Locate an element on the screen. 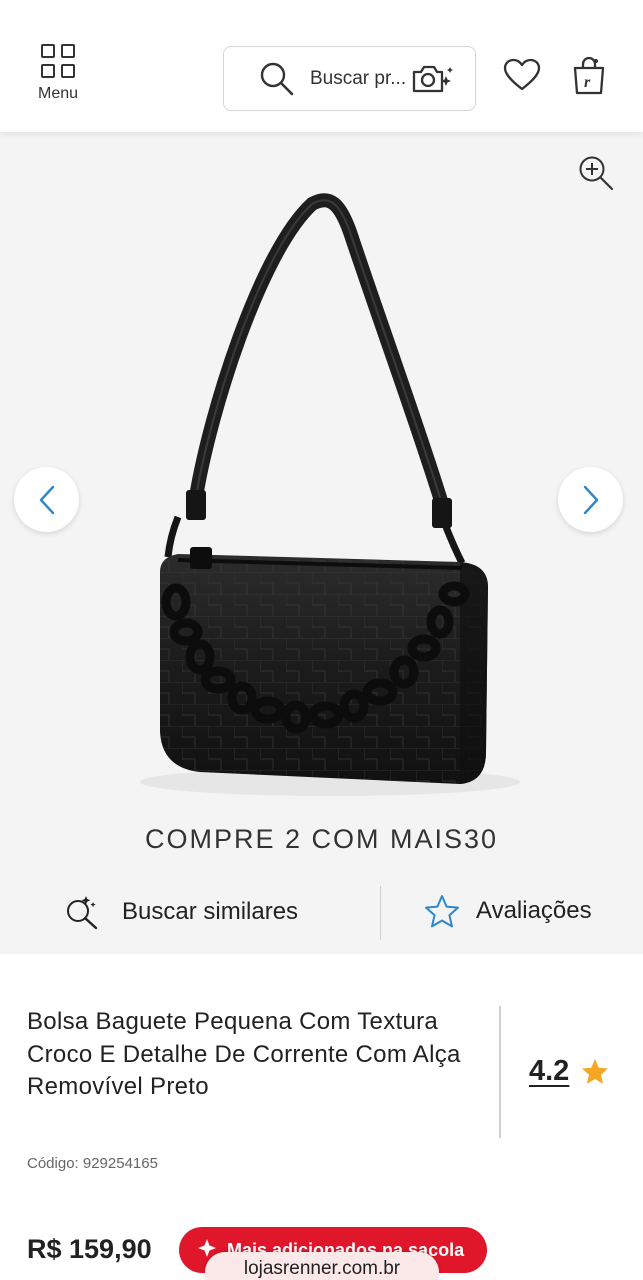 This screenshot has height=1280, width=643. next-image-button is located at coordinates (590, 499).